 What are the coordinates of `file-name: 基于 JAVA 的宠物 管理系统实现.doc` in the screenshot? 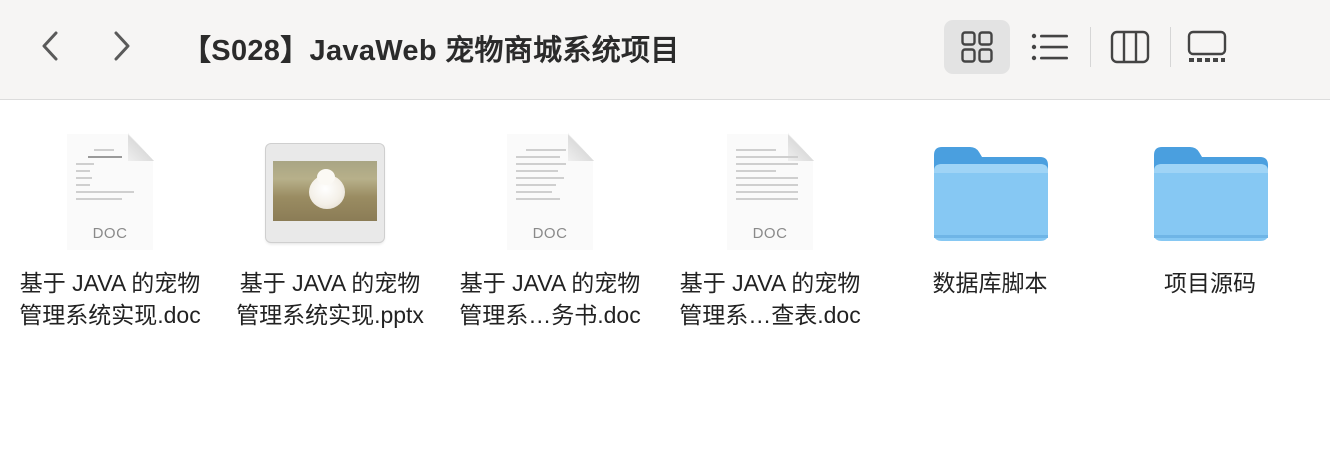 It's located at (110, 299).